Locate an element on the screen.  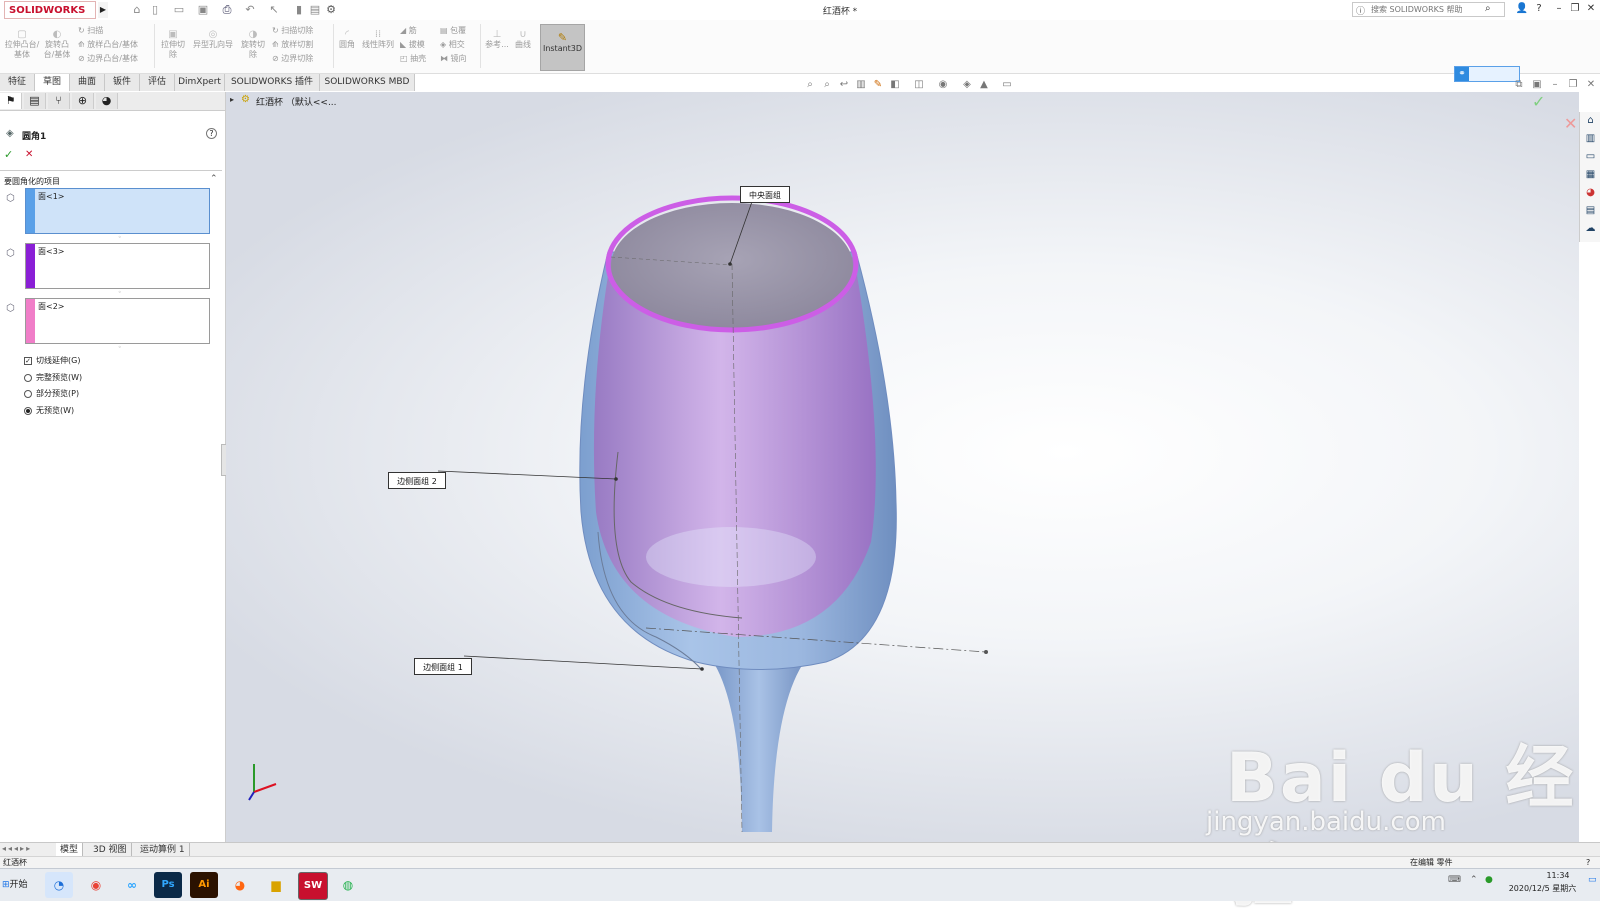
draft-button: ◣ 拔模 is located at coordinates (418, 45).